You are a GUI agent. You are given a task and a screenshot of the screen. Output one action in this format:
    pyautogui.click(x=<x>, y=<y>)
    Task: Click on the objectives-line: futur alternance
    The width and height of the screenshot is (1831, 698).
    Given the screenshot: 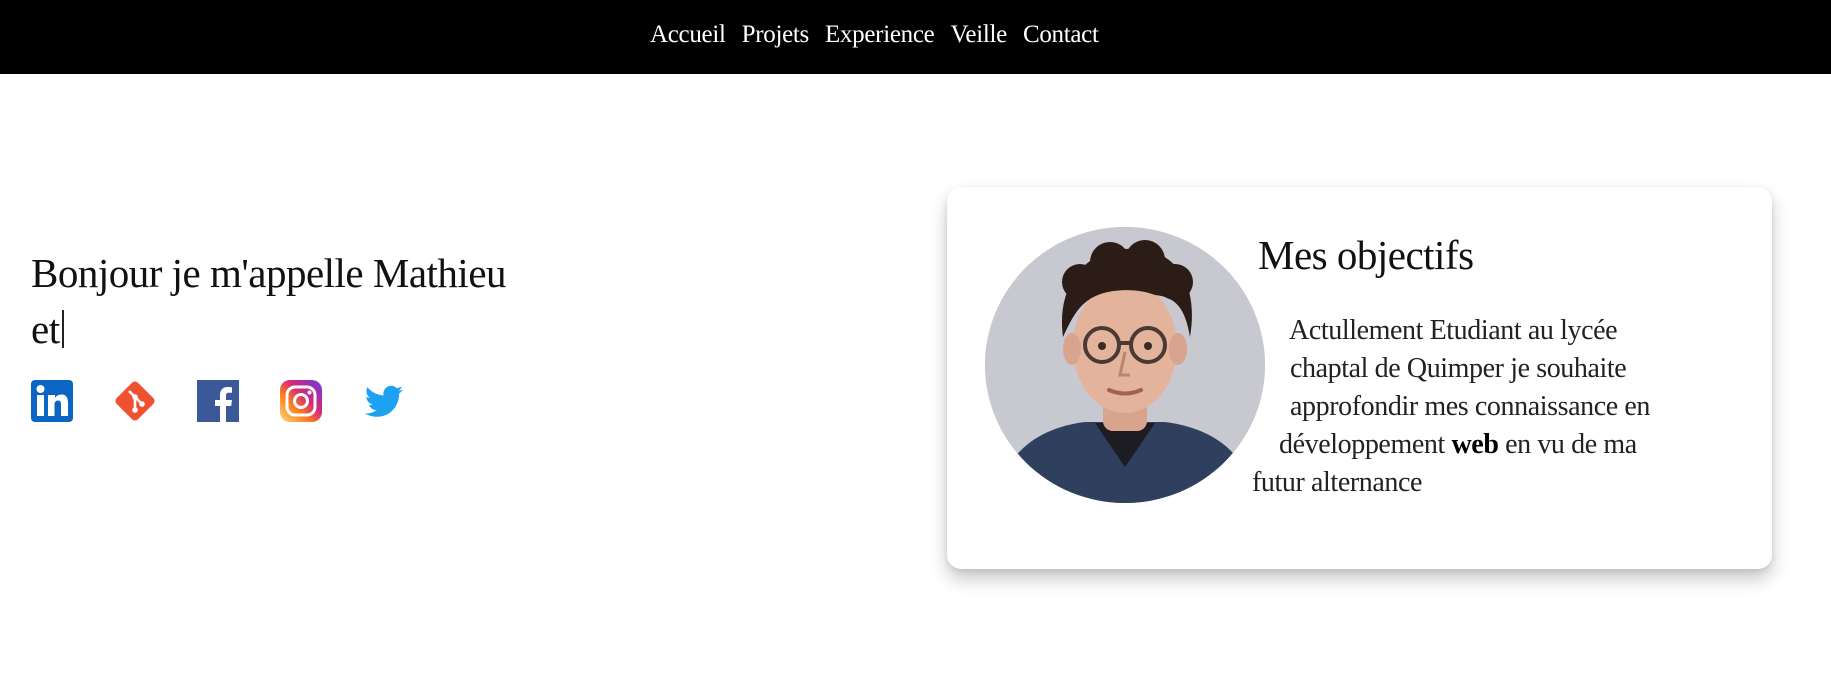 What is the action you would take?
    pyautogui.click(x=1337, y=482)
    